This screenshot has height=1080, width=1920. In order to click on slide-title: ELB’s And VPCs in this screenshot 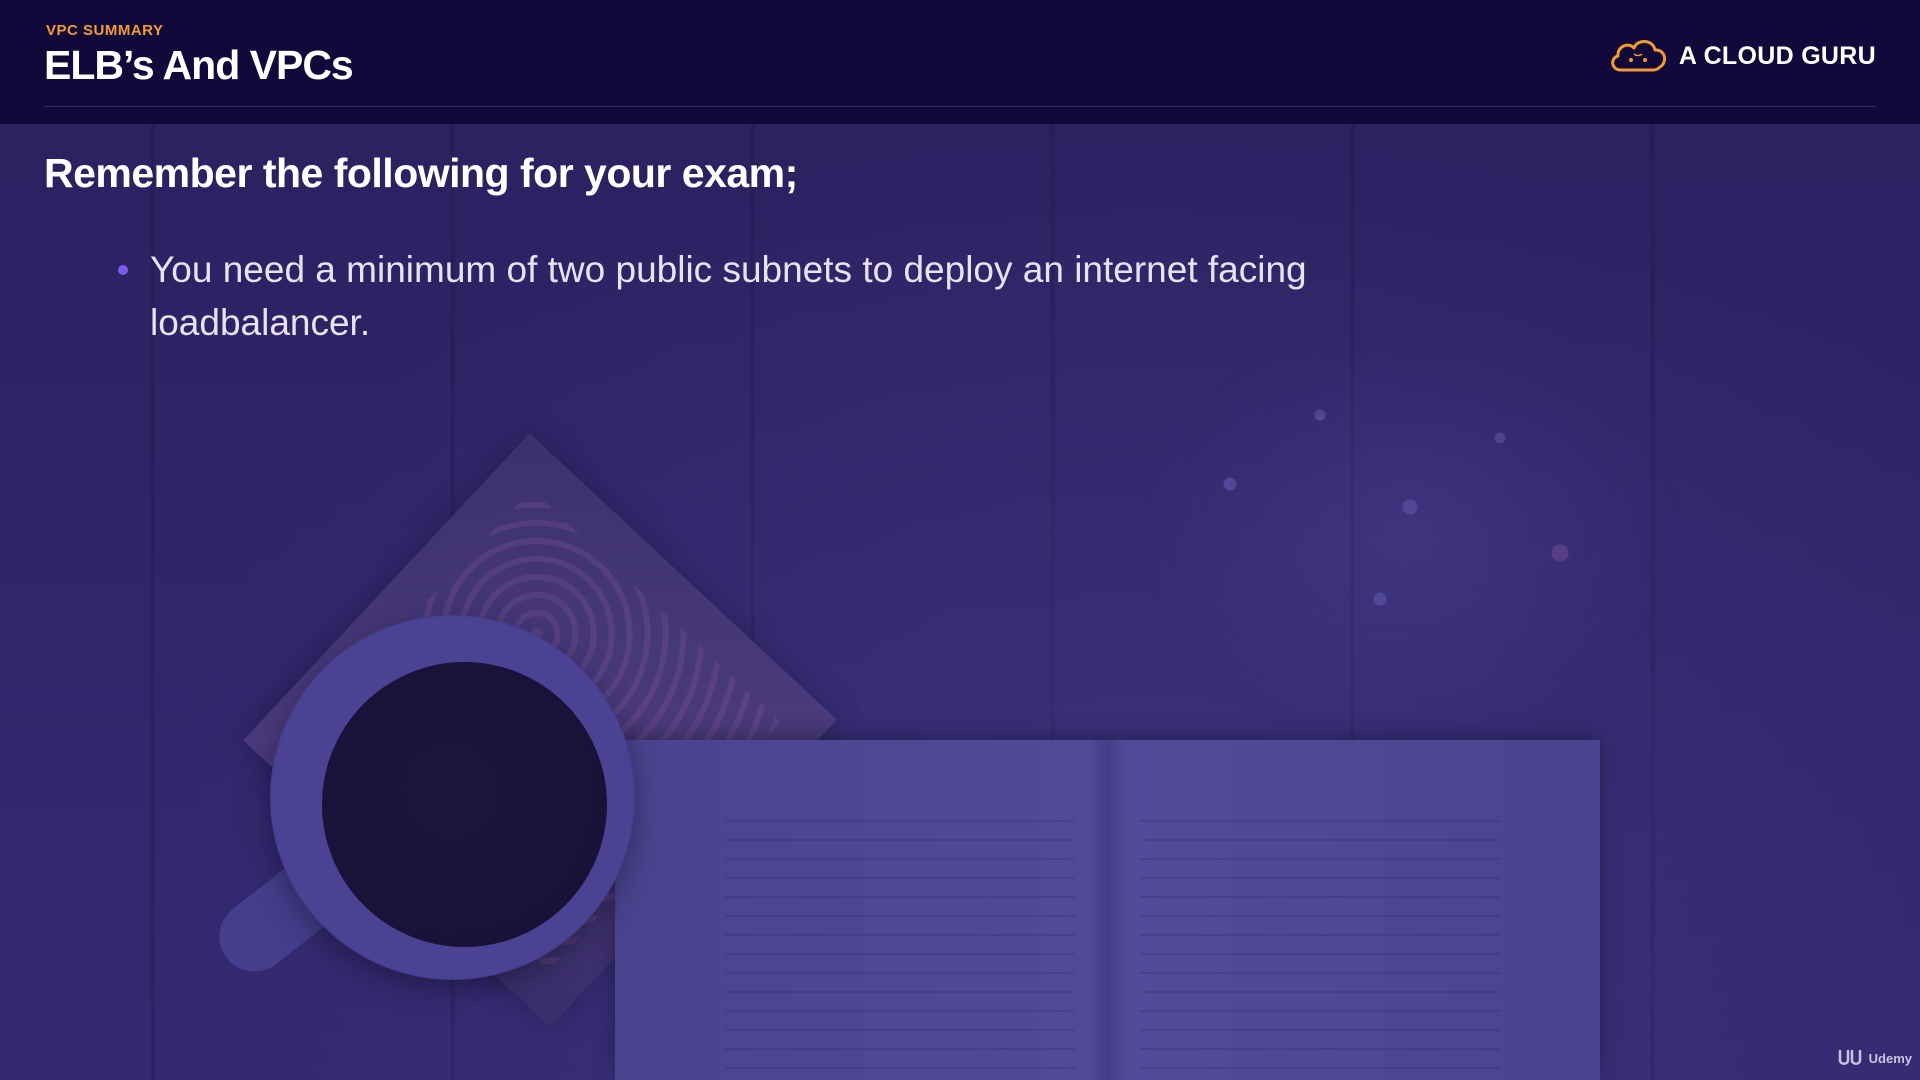, I will do `click(199, 65)`.